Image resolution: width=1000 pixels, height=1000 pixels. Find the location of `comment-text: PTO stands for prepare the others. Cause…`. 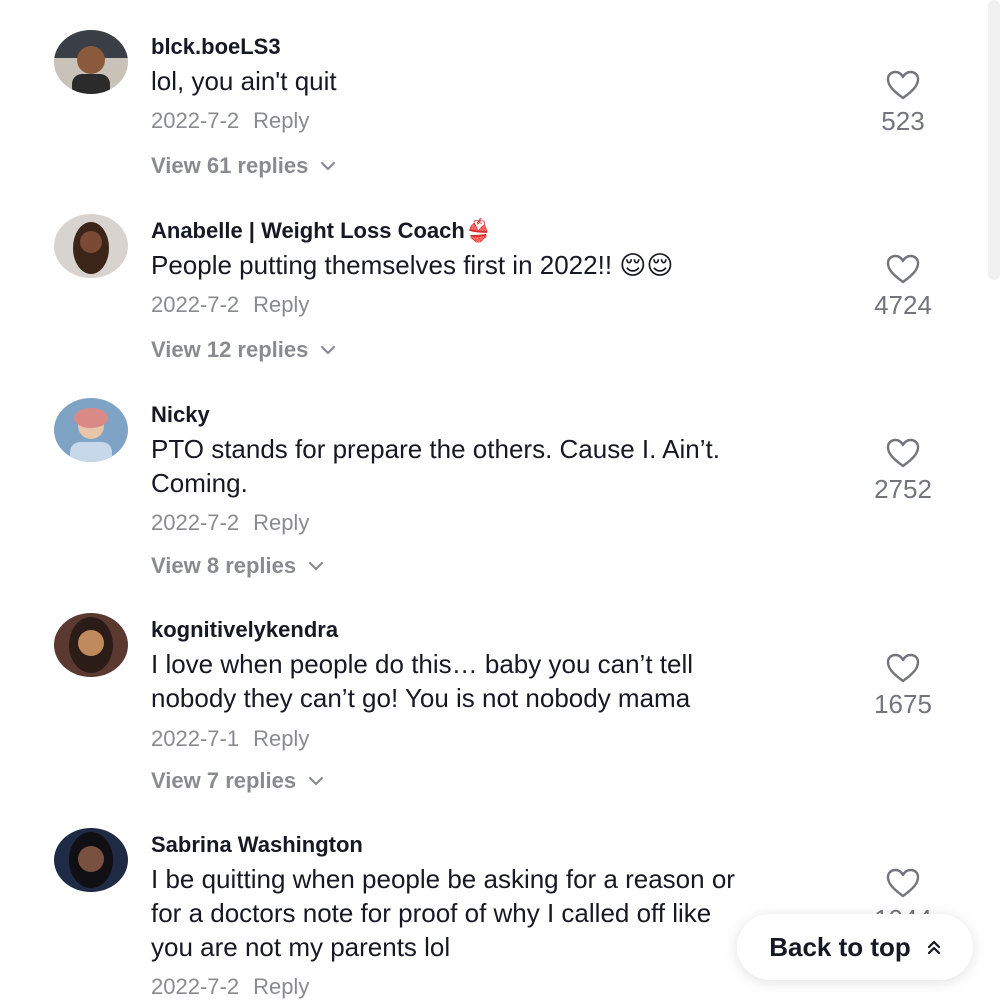

comment-text: PTO stands for prepare the others. Cause… is located at coordinates (435, 466).